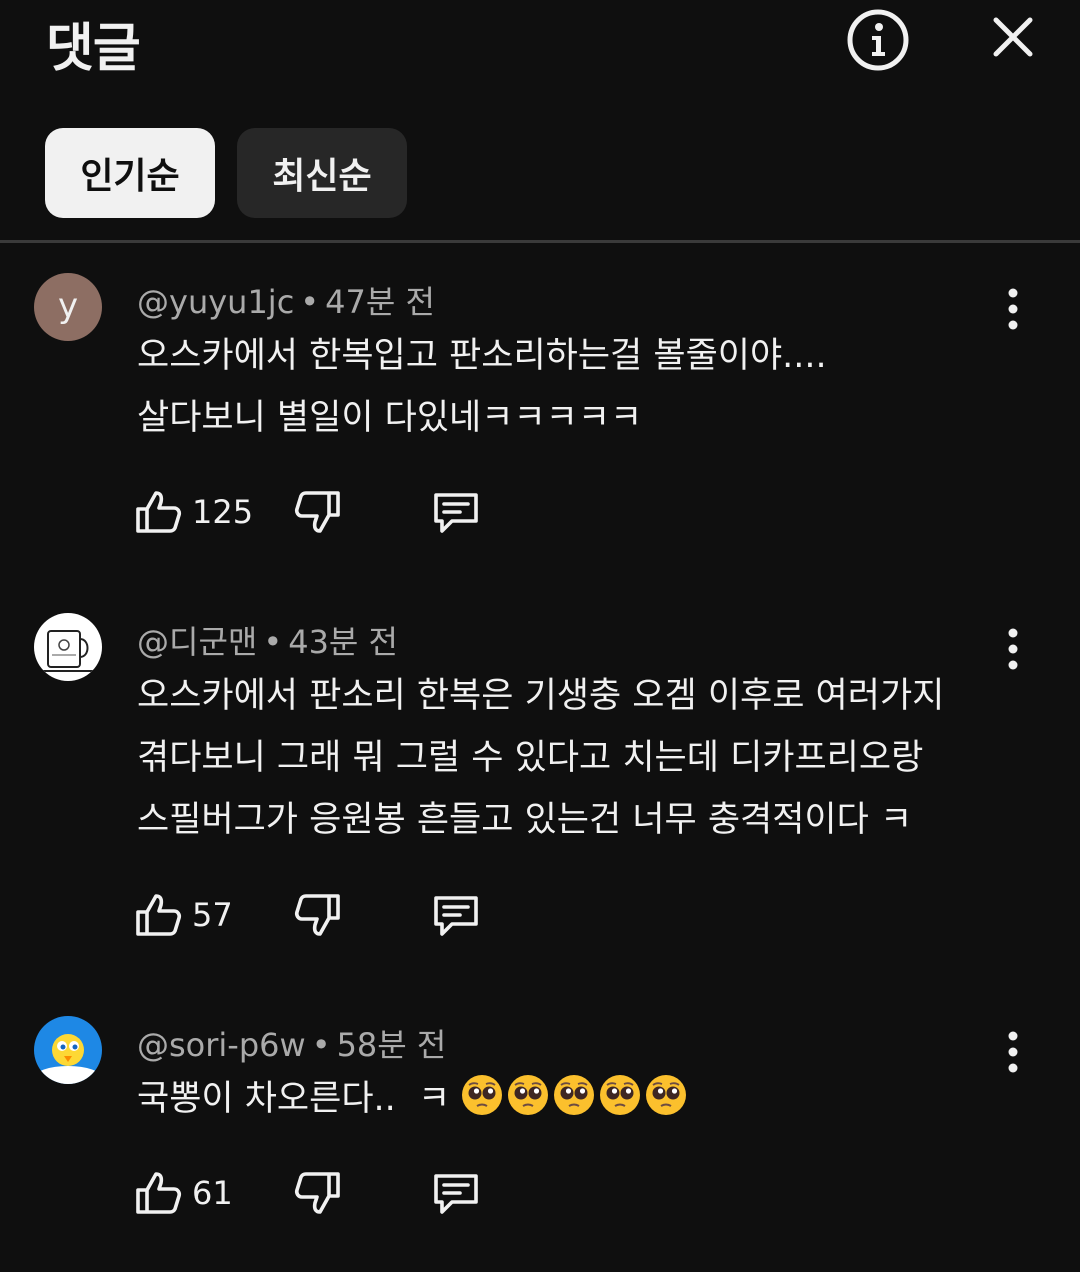 This screenshot has height=1272, width=1080. What do you see at coordinates (130, 173) in the screenshot?
I see `sort-top-chip: 인기순` at bounding box center [130, 173].